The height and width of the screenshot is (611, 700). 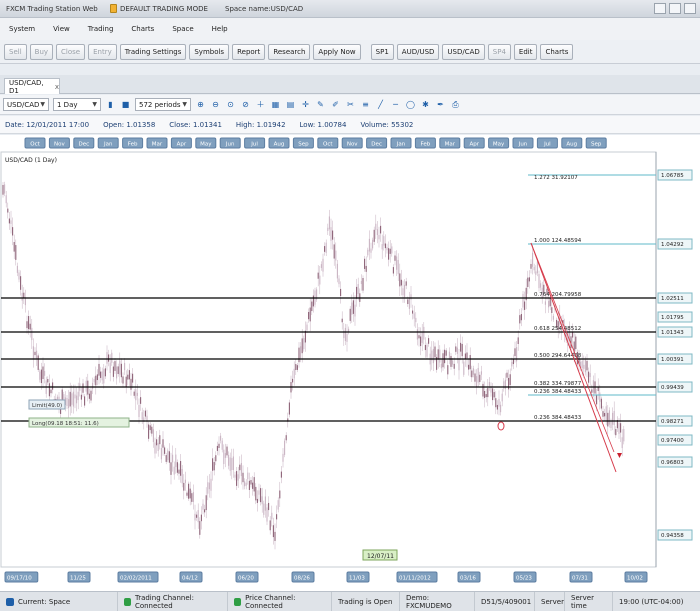 What do you see at coordinates (182, 29) in the screenshot?
I see `menu-space: Space` at bounding box center [182, 29].